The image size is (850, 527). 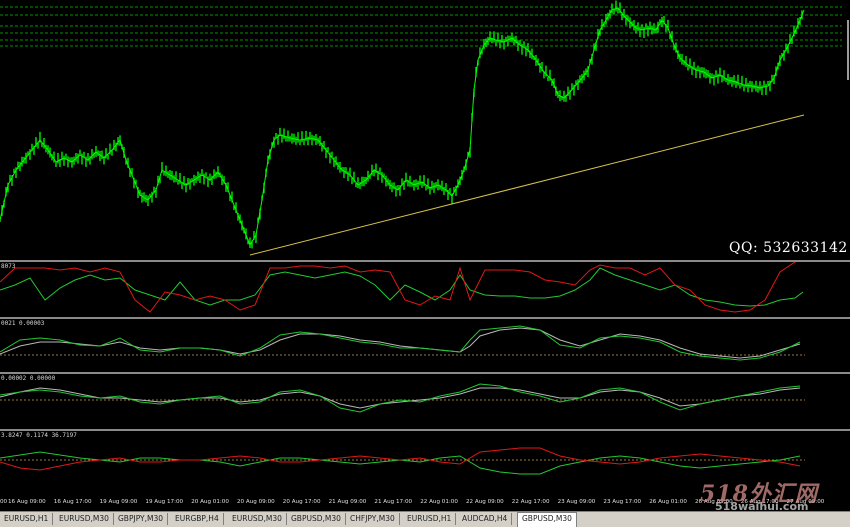 I want to click on time-axis-label: 20 Aug 01:00, so click(x=210, y=502).